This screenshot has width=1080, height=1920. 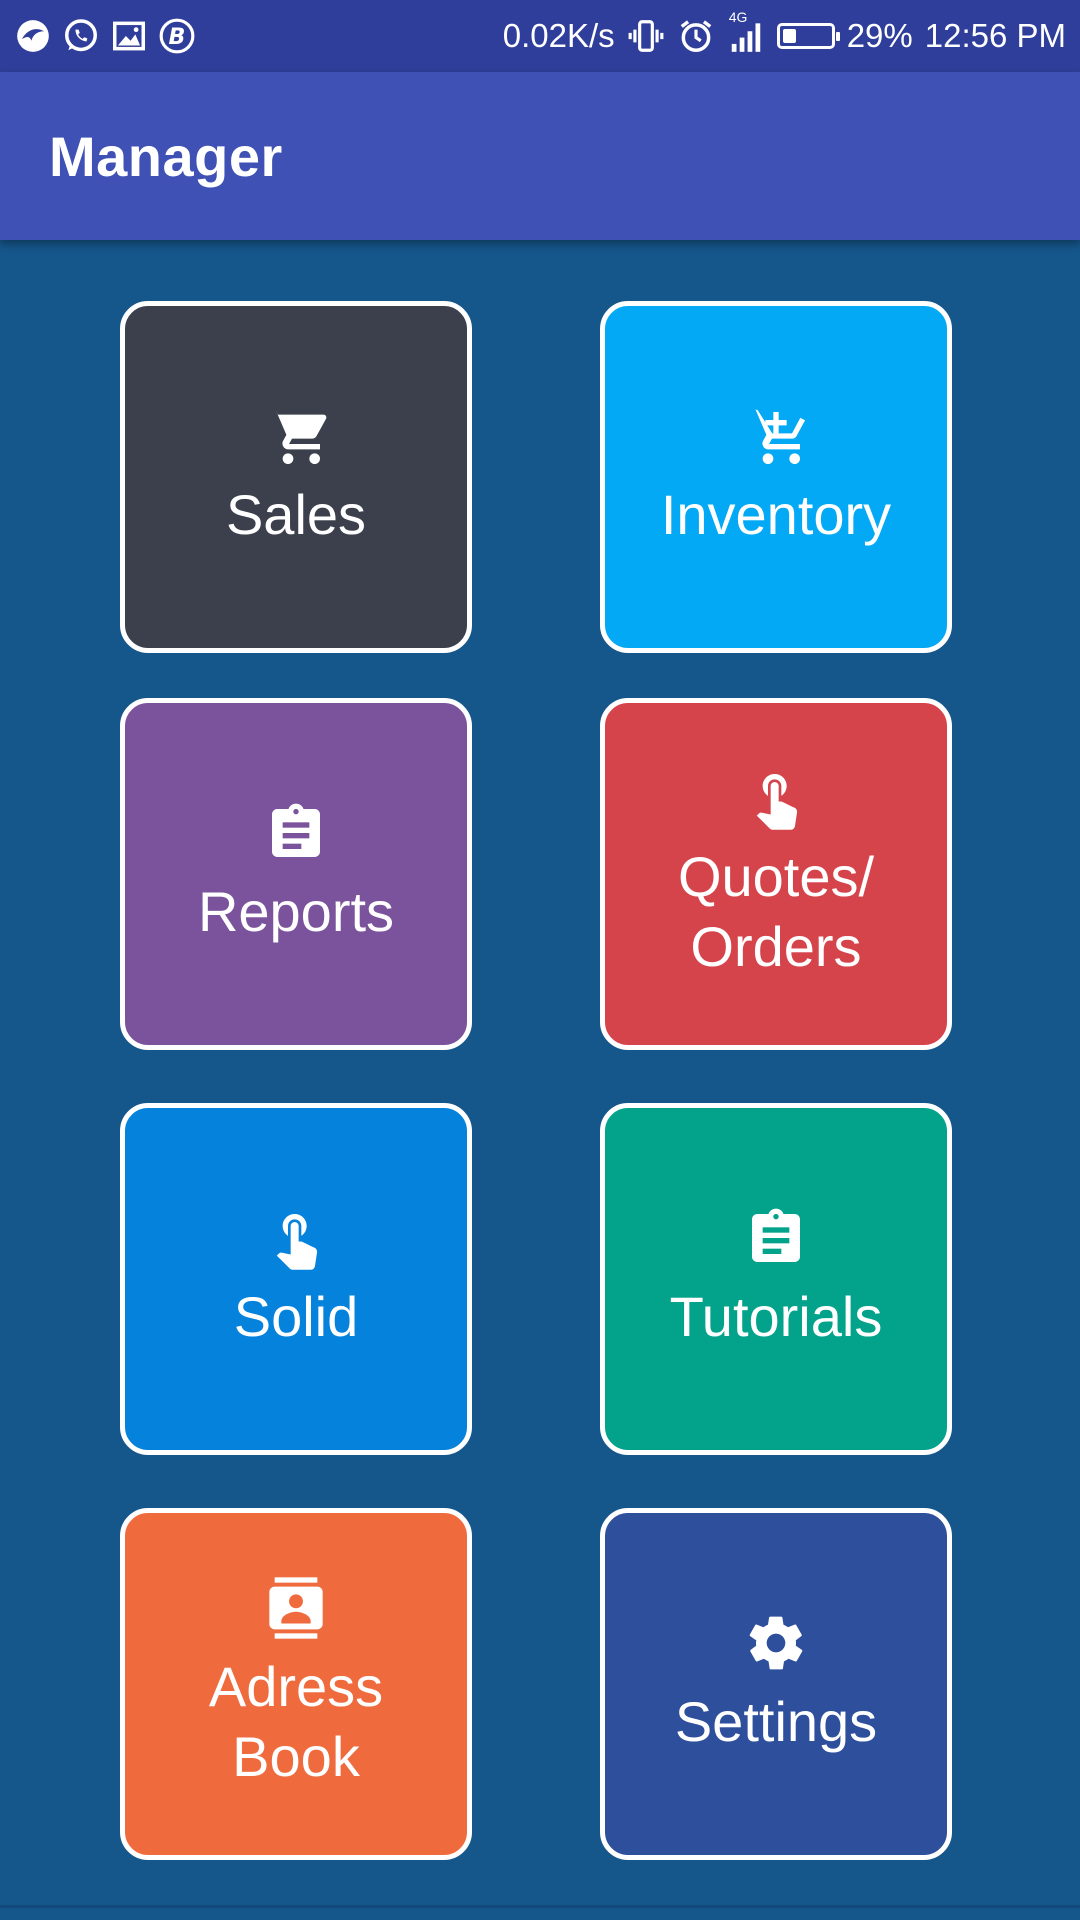 What do you see at coordinates (776, 1643) in the screenshot?
I see `gear-icon` at bounding box center [776, 1643].